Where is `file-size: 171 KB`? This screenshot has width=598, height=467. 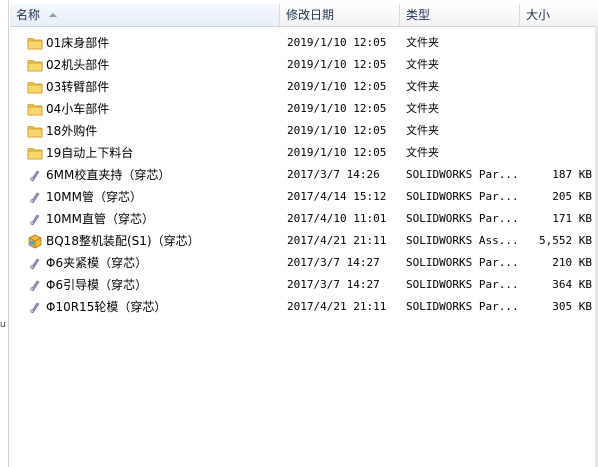
file-size: 171 KB is located at coordinates (572, 218).